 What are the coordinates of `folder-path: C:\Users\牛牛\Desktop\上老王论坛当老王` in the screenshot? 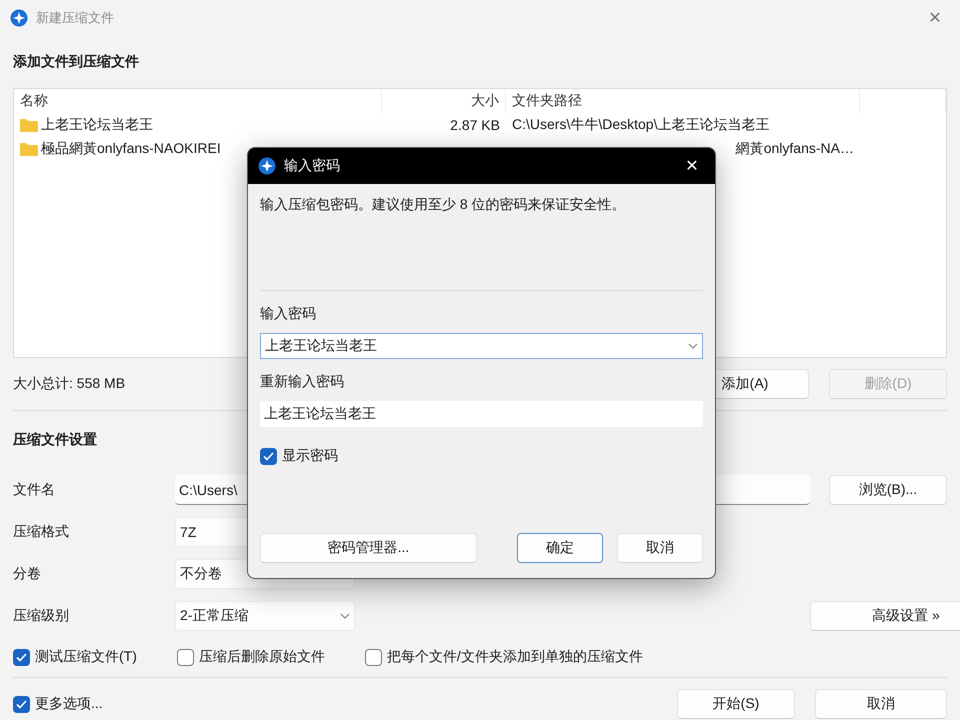 It's located at (641, 125).